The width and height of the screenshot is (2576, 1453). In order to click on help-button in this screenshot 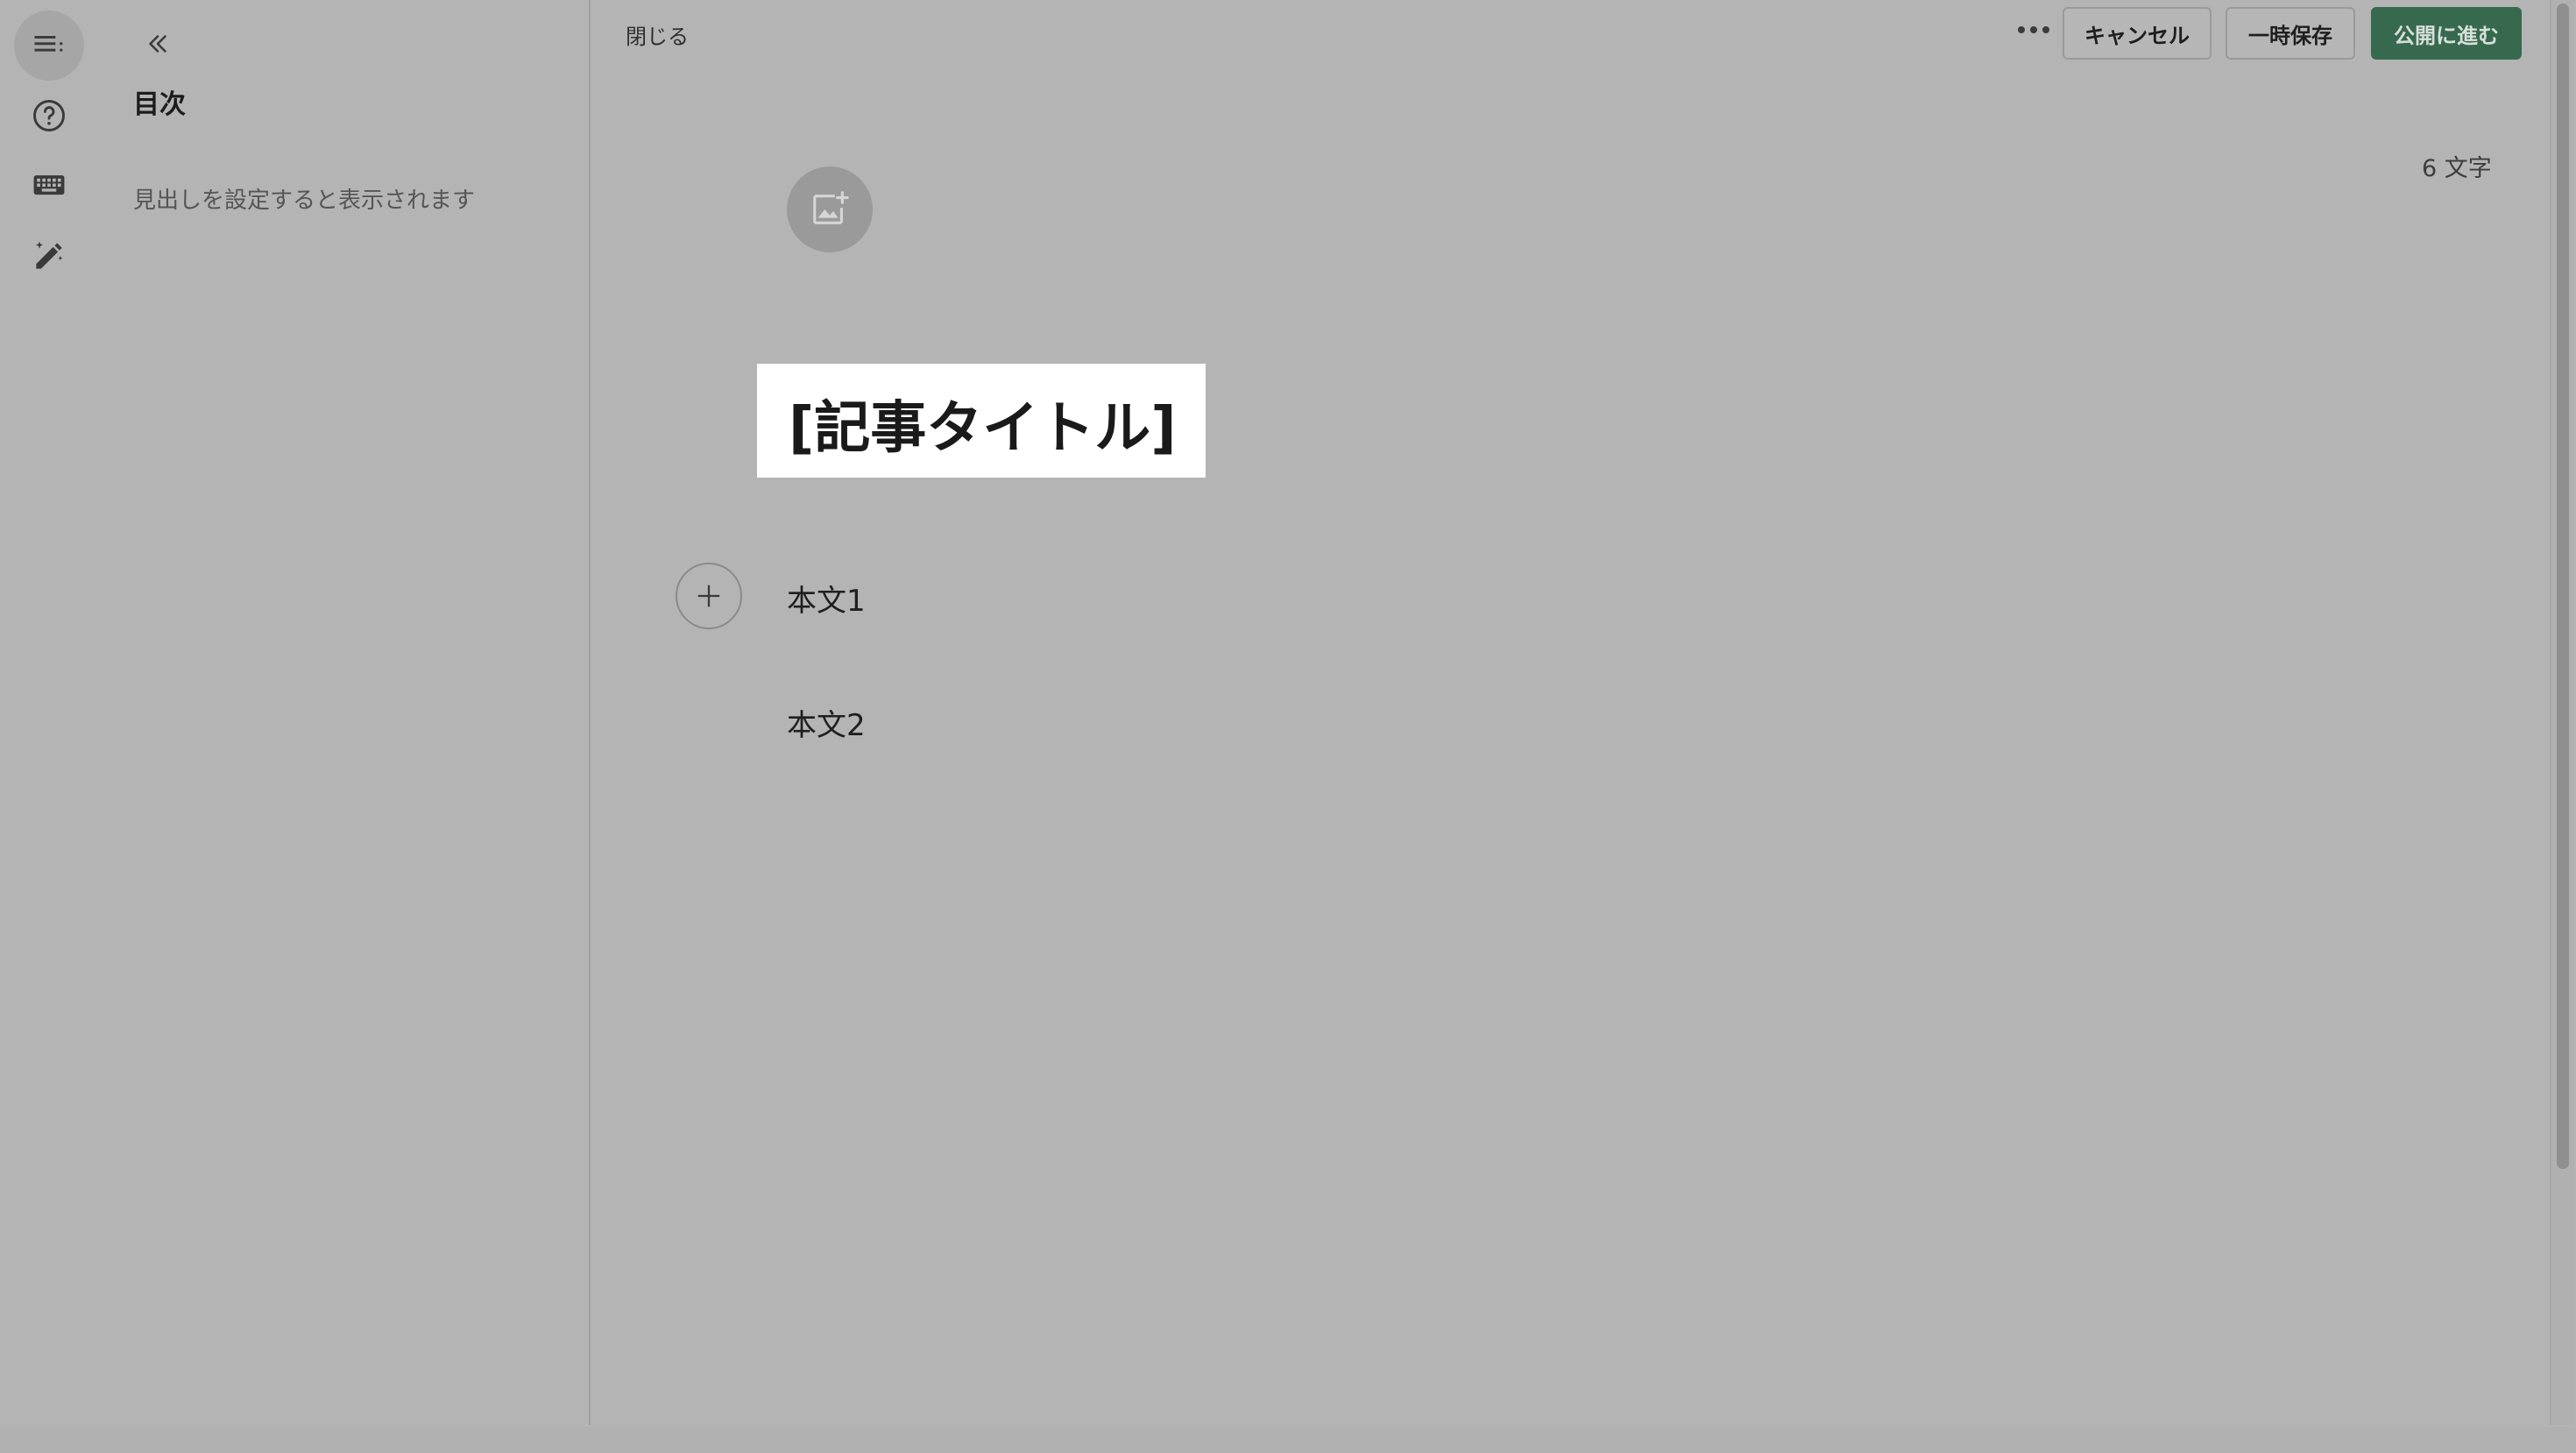, I will do `click(49, 116)`.